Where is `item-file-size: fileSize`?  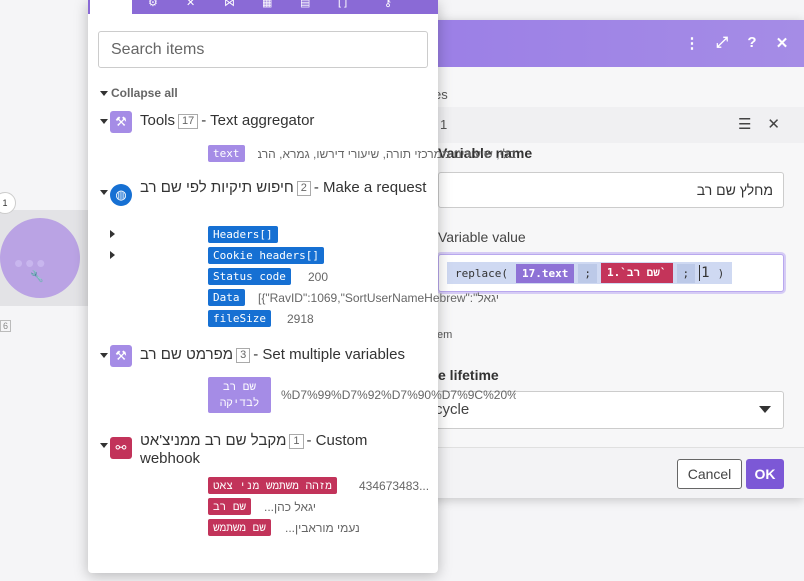 item-file-size: fileSize is located at coordinates (239, 318).